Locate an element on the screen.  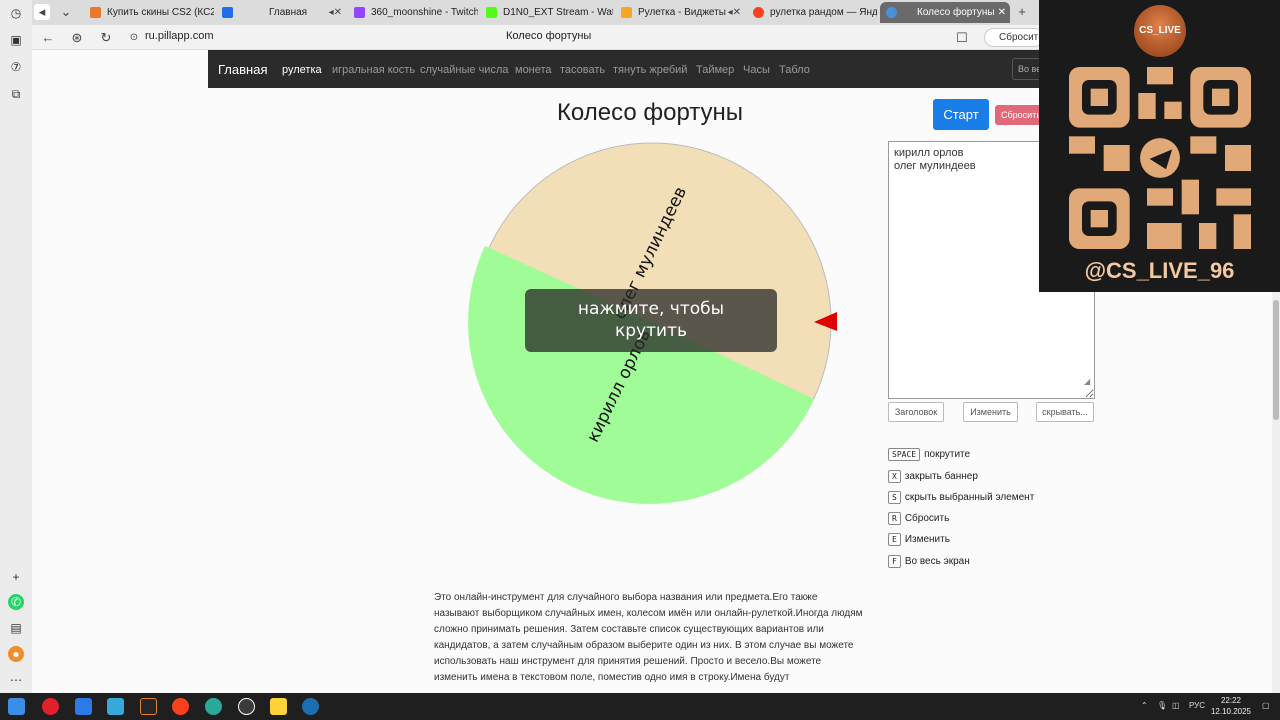
scrollbar-thumb is located at coordinates (1276, 360).